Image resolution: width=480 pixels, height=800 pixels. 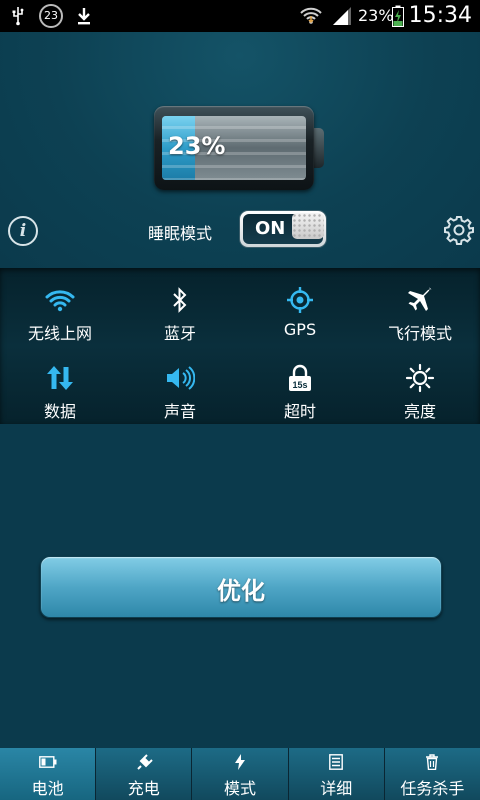 I want to click on status-bar: 23 23% 15:34, so click(x=240, y=16).